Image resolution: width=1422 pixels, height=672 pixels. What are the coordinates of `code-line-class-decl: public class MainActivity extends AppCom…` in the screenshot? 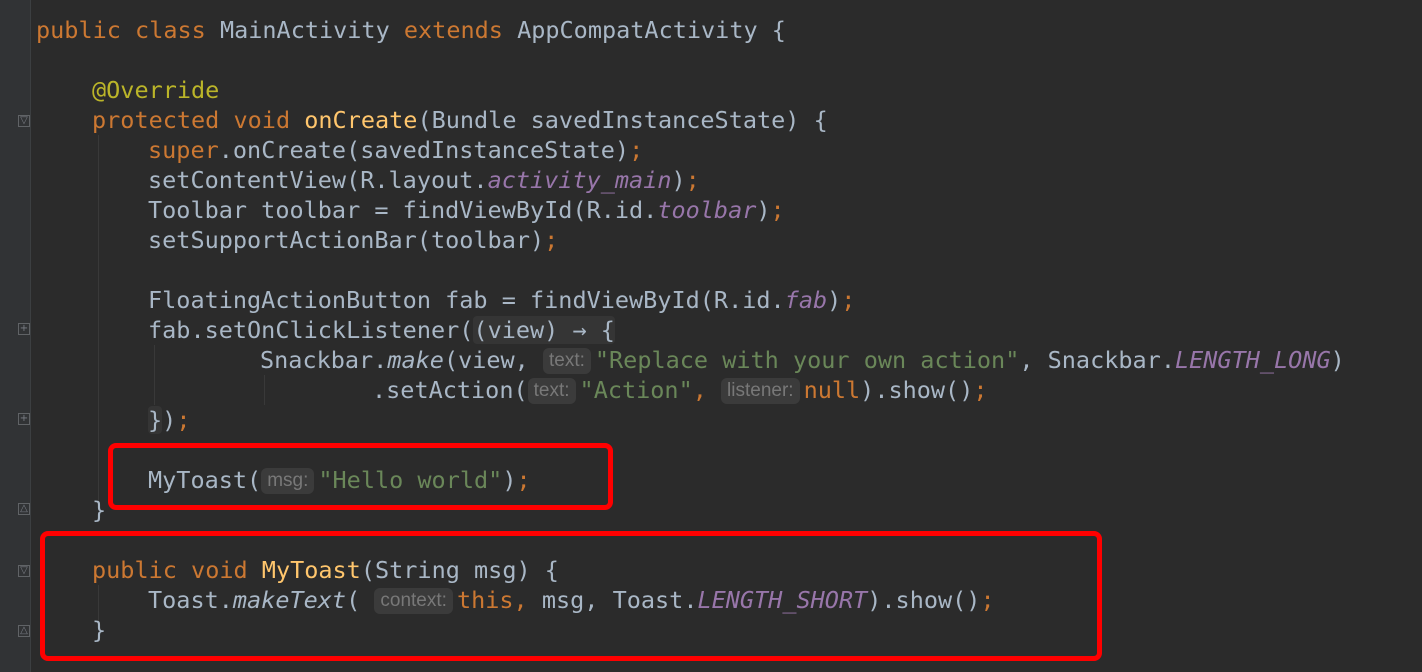 It's located at (411, 30).